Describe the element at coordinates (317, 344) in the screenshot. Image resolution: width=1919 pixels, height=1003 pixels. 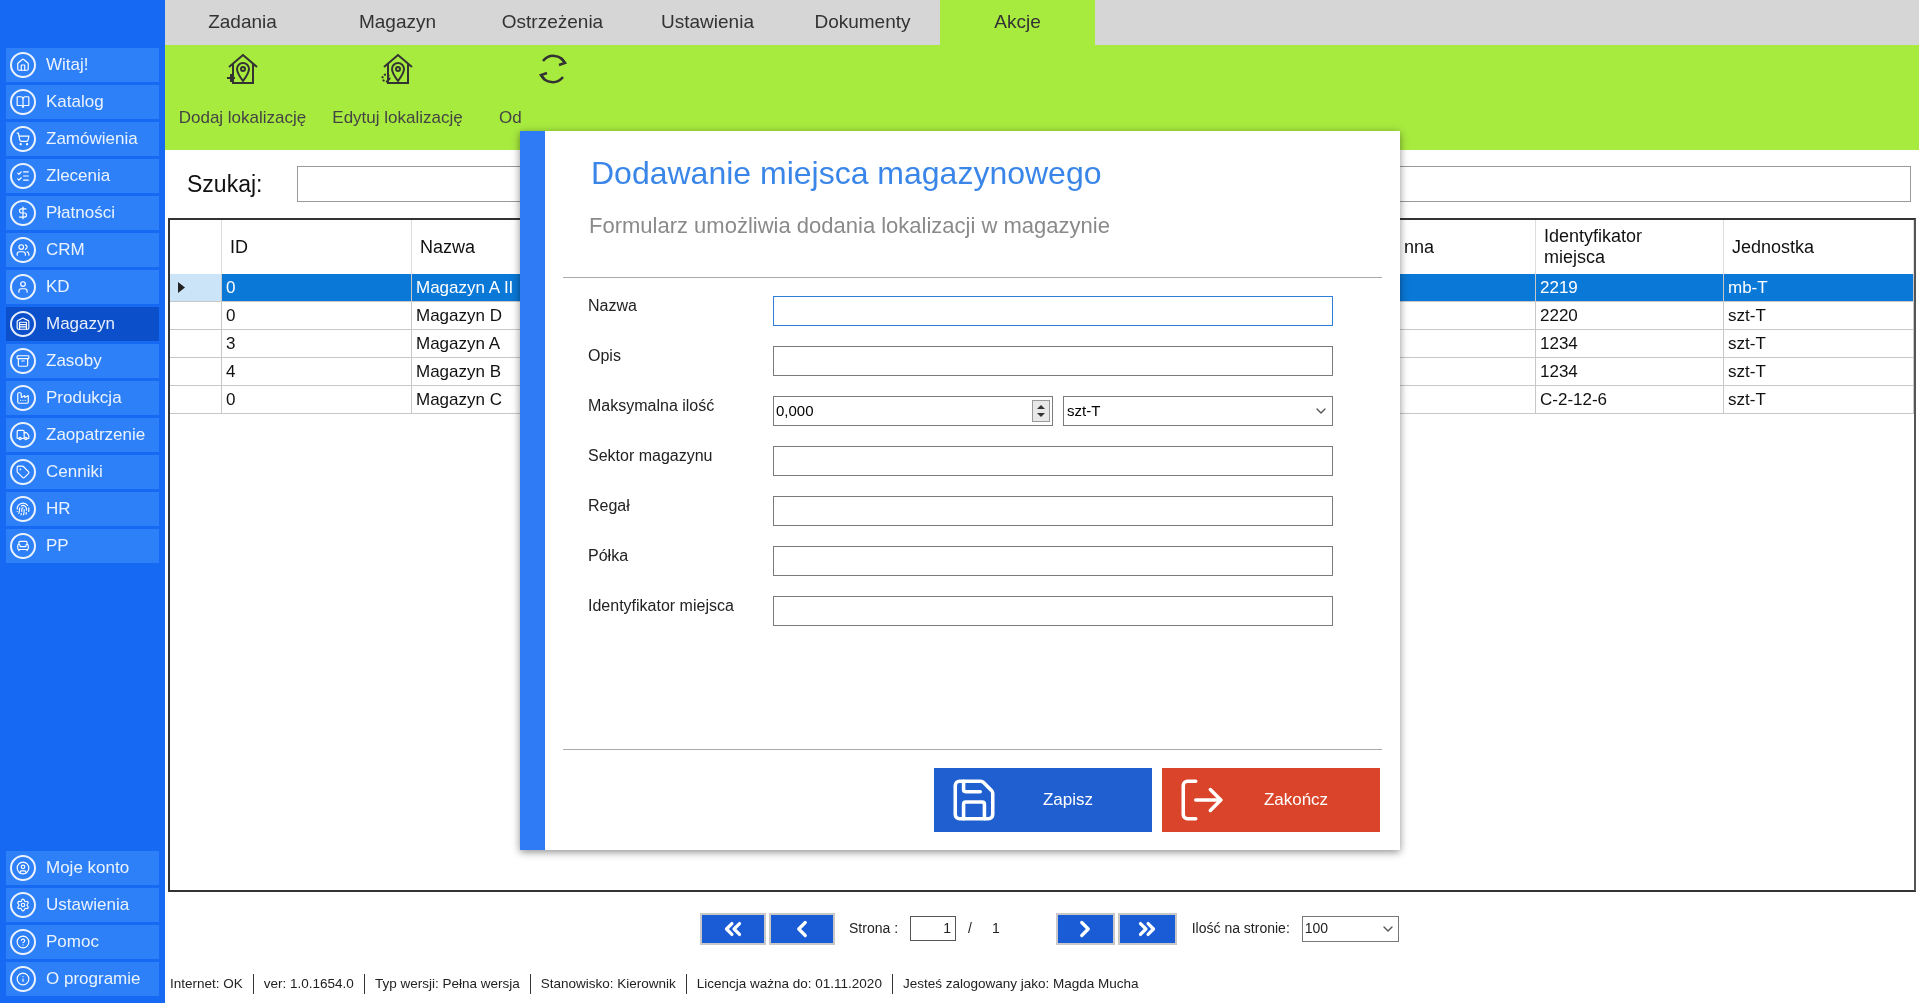
I see `table-cell: 3` at that location.